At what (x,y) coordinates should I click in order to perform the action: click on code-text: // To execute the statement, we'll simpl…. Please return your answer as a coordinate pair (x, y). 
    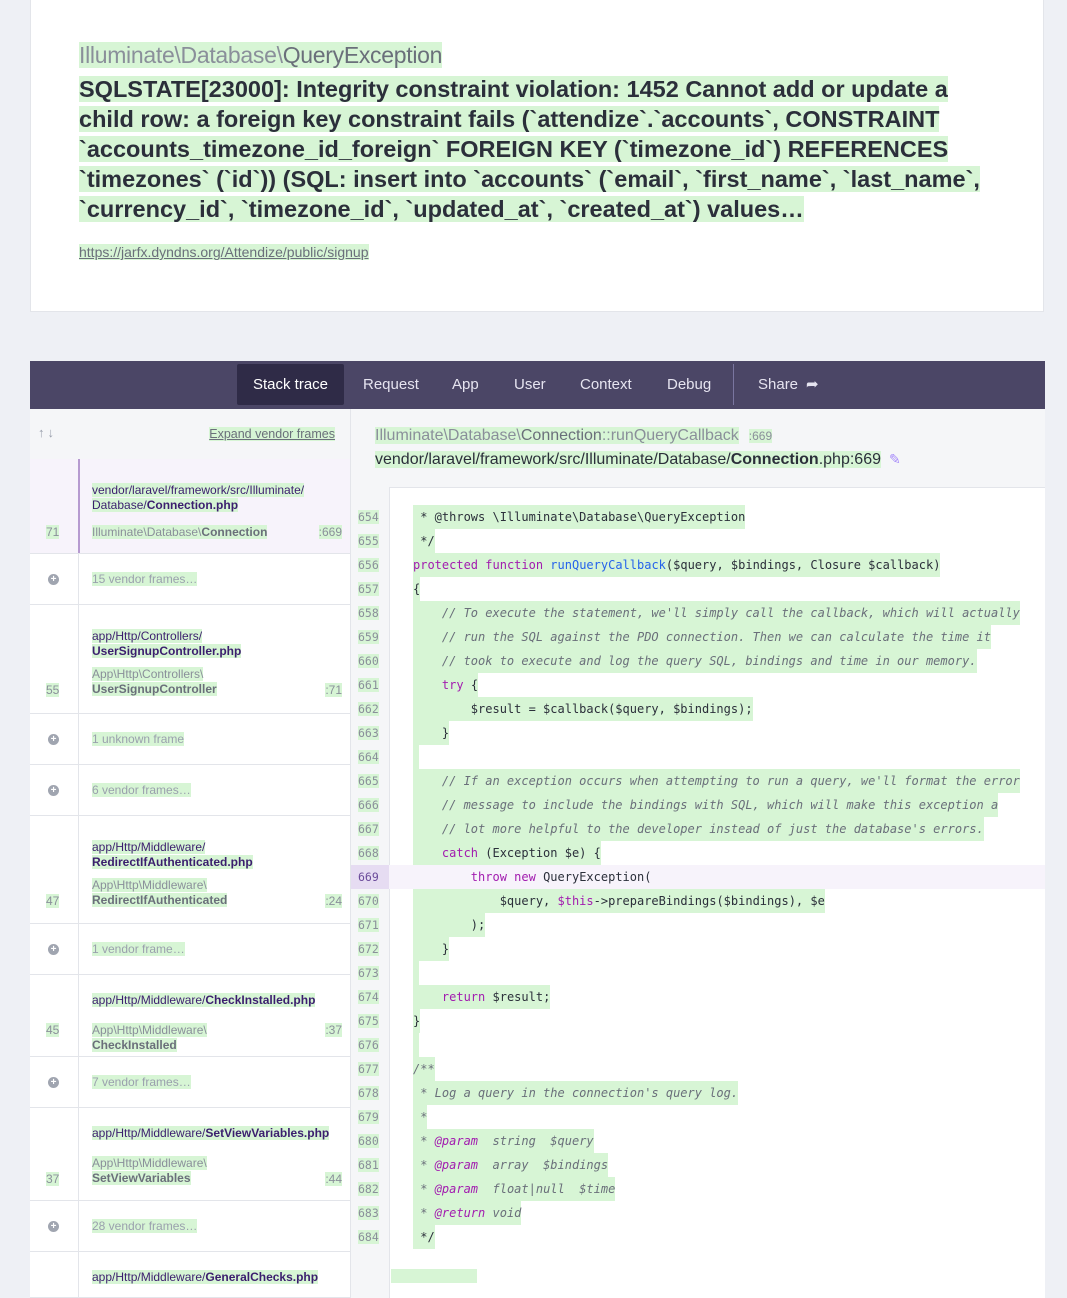
    Looking at the image, I should click on (716, 613).